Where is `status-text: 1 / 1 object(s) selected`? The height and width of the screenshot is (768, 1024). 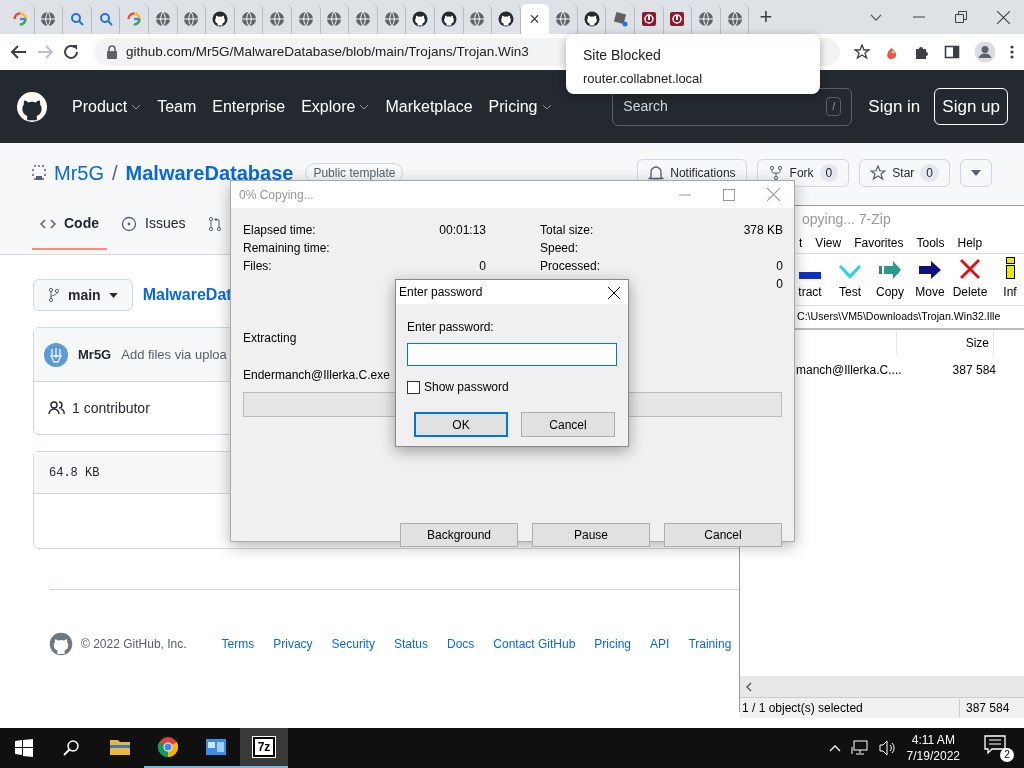
status-text: 1 / 1 object(s) selected is located at coordinates (850, 708).